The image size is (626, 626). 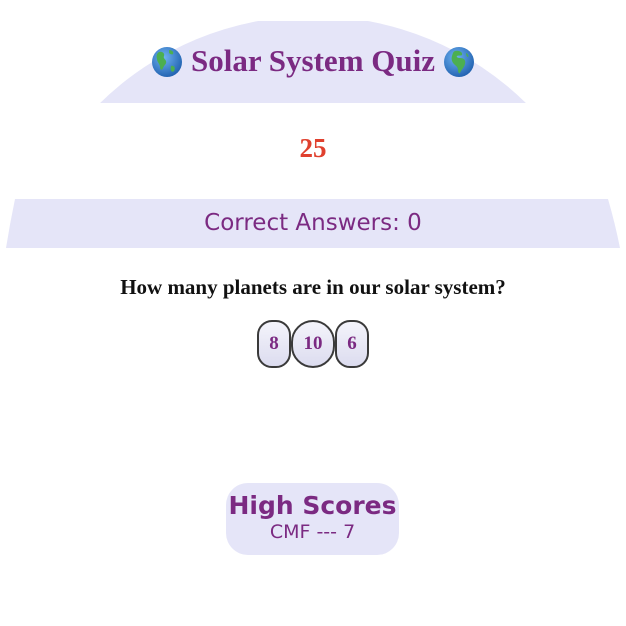 I want to click on answer-button-10: 10, so click(x=313, y=344).